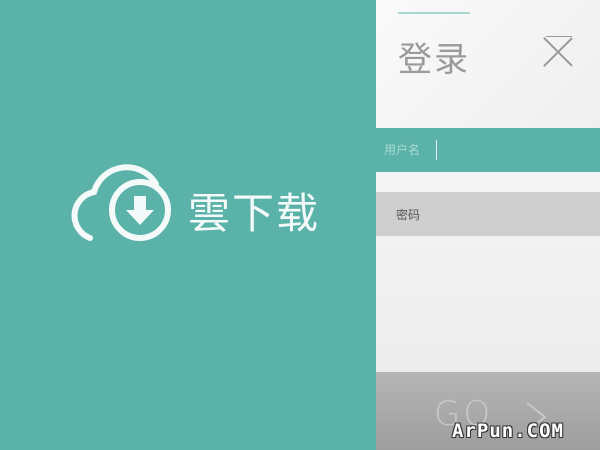 The image size is (600, 450). I want to click on close-icon, so click(558, 52).